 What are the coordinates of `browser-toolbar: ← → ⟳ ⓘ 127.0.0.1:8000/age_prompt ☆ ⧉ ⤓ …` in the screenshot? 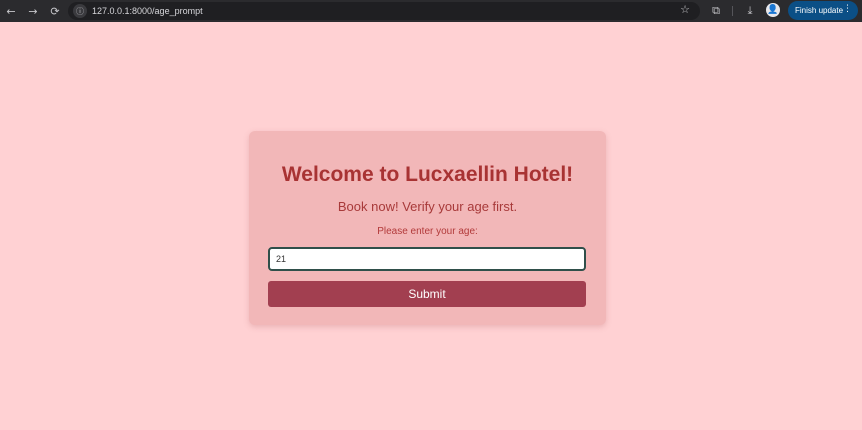 It's located at (431, 11).